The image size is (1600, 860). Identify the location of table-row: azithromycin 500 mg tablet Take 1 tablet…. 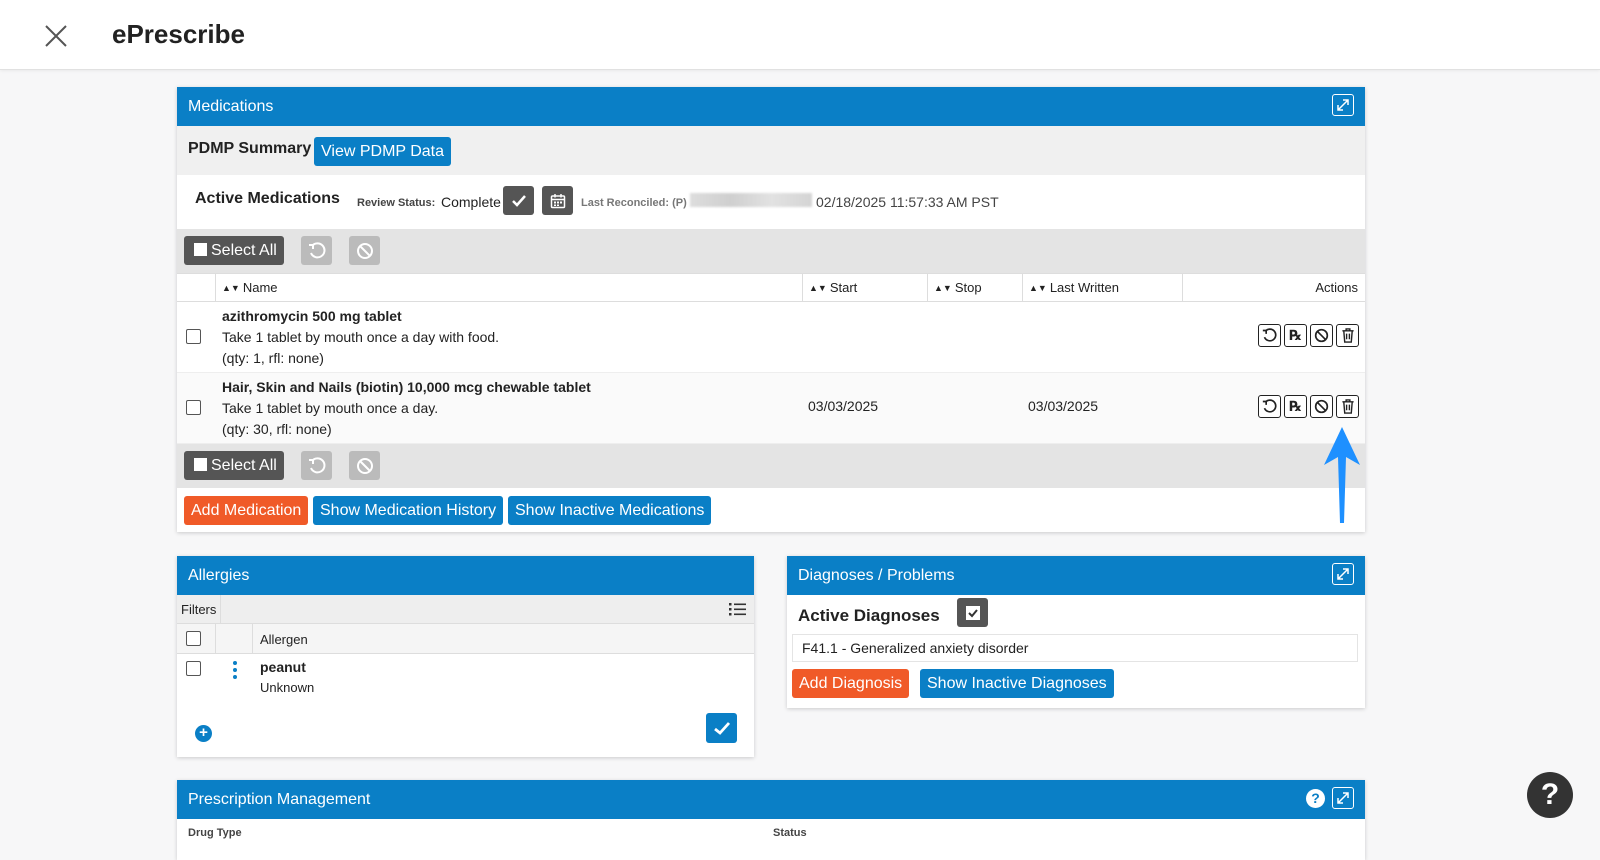
(771, 337).